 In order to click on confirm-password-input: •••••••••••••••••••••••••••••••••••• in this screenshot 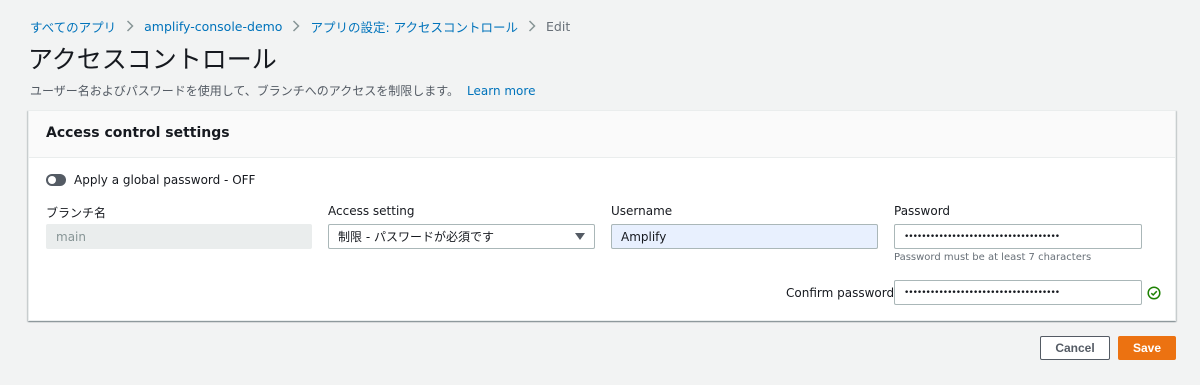, I will do `click(1018, 292)`.